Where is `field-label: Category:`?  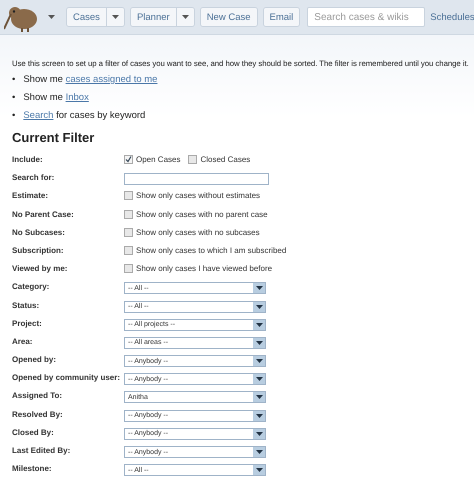 field-label: Category: is located at coordinates (31, 287).